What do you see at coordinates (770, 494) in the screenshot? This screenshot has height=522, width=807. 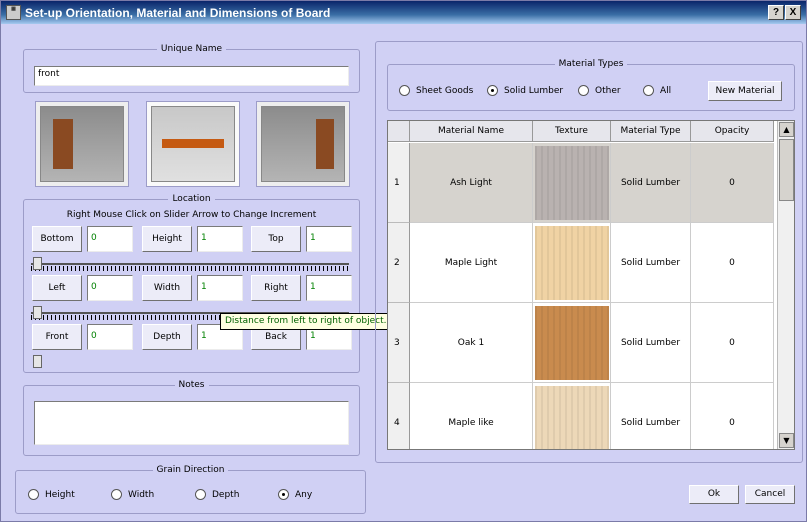 I see `cancel-button: Cancel` at bounding box center [770, 494].